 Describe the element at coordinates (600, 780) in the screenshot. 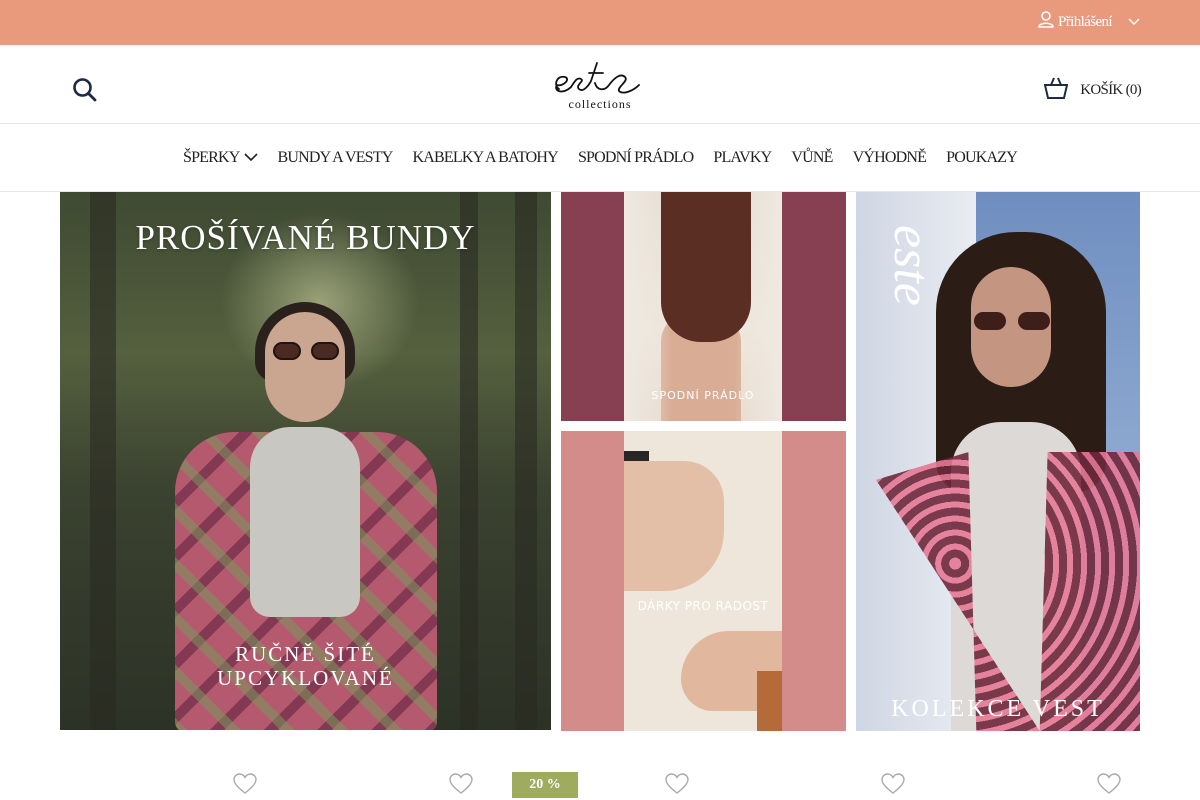

I see `product-grid` at that location.